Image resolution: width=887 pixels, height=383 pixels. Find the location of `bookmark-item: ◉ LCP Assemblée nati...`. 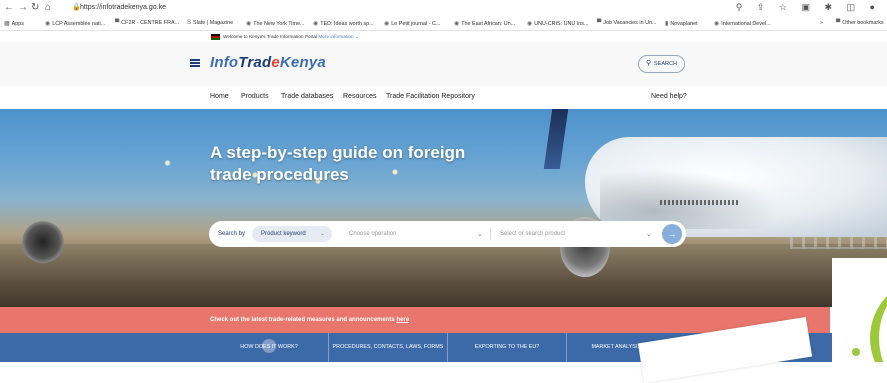

bookmark-item: ◉ LCP Assemblée nati... is located at coordinates (75, 23).